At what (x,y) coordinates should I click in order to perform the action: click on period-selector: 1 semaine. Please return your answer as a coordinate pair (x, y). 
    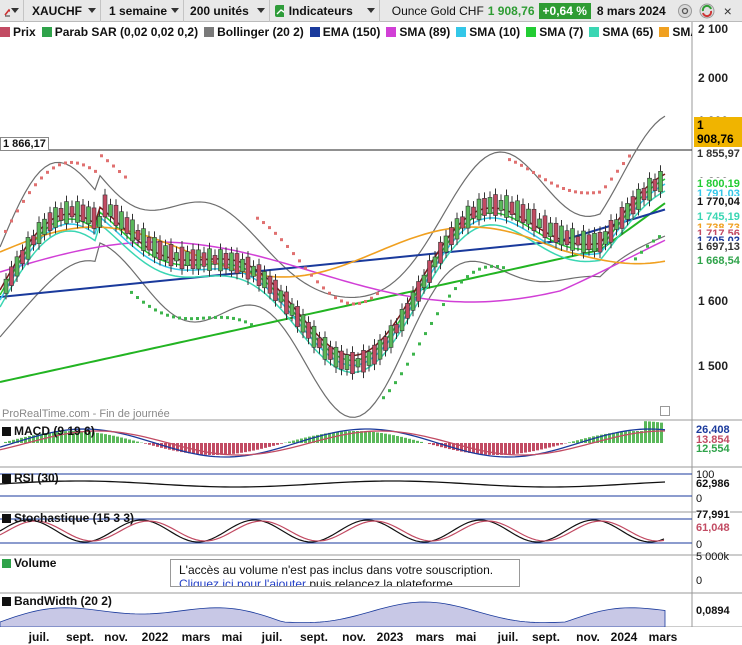
    Looking at the image, I should click on (143, 11).